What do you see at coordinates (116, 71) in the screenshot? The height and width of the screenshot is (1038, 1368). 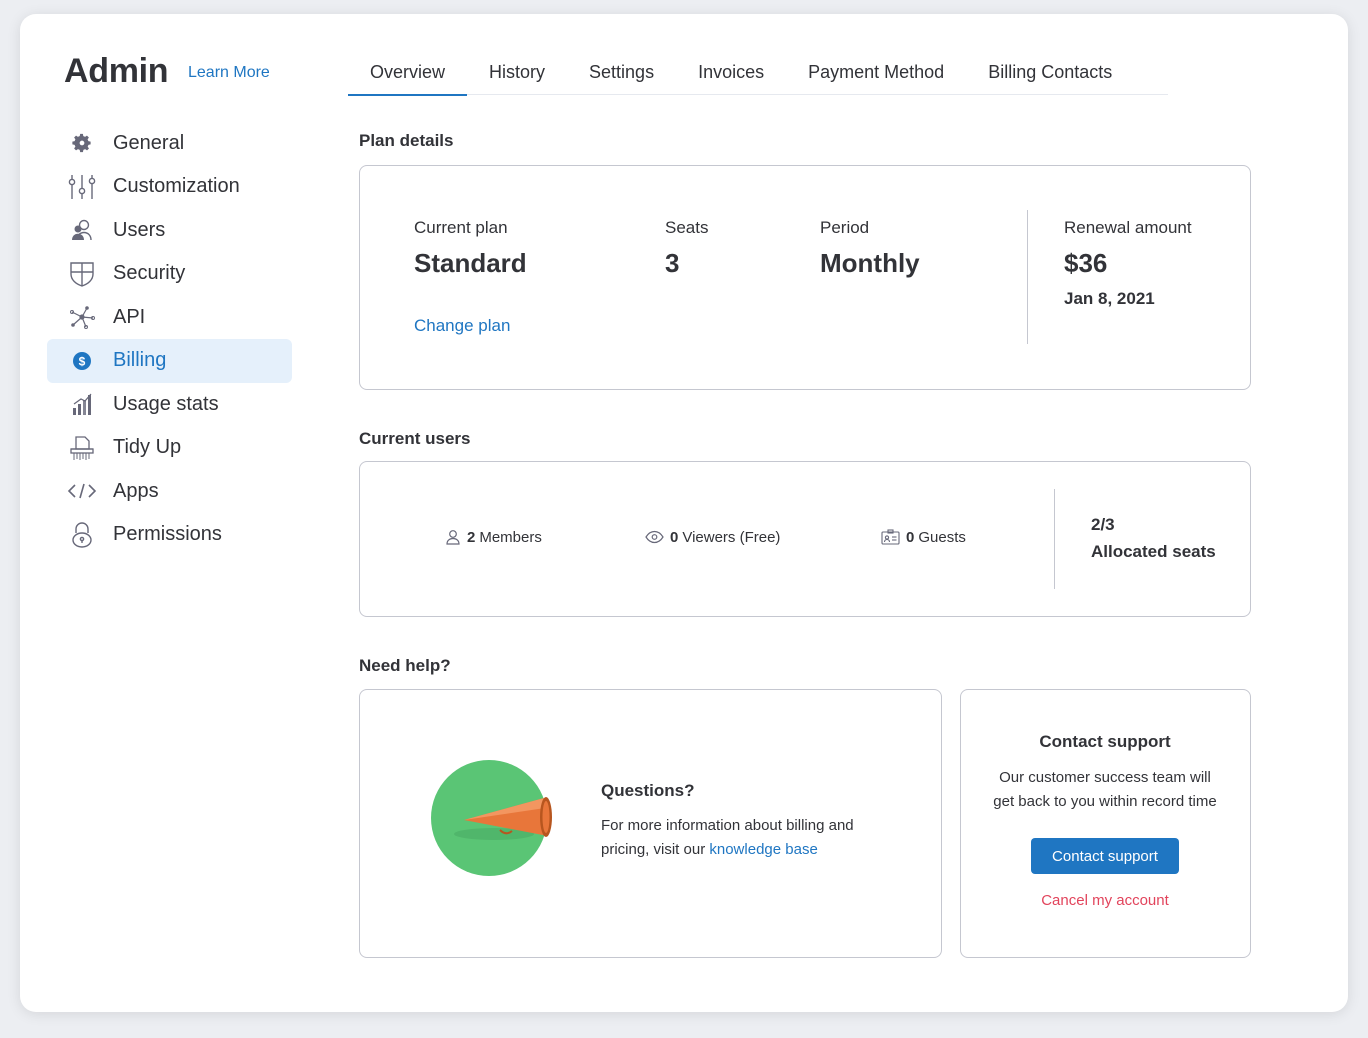 I see `admin-title: Admin` at bounding box center [116, 71].